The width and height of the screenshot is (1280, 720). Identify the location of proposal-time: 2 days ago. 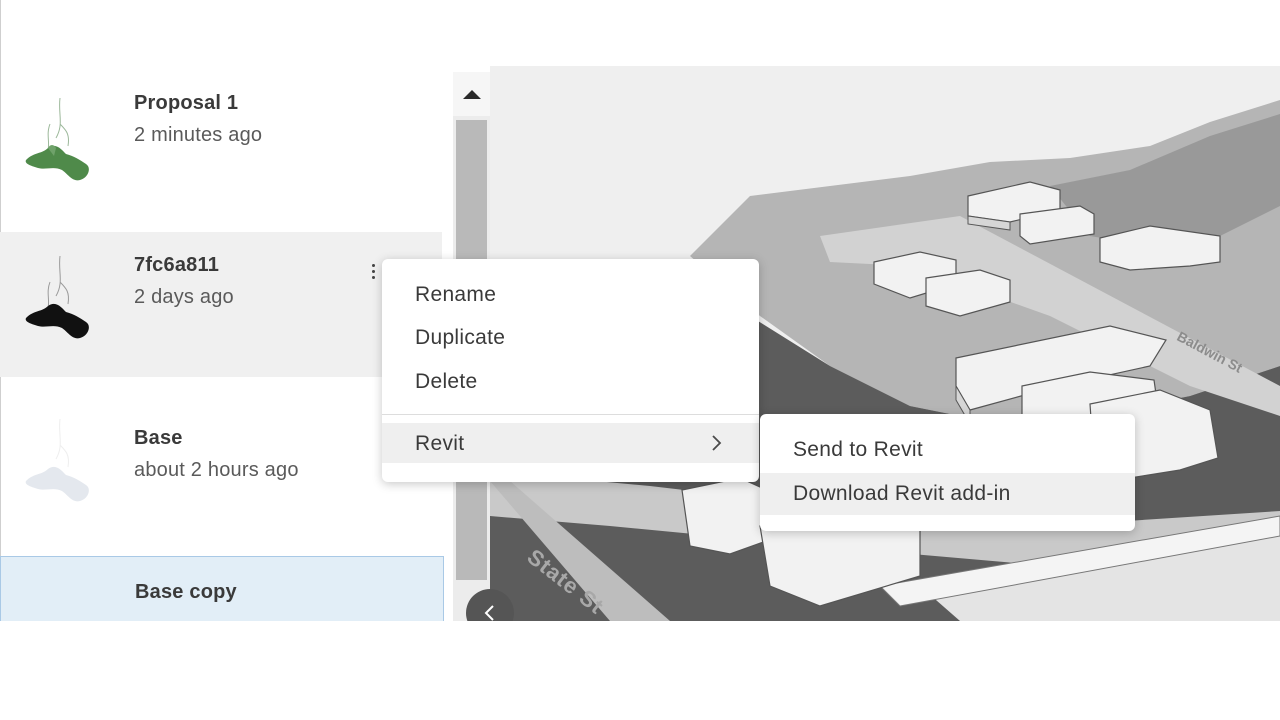
(184, 297).